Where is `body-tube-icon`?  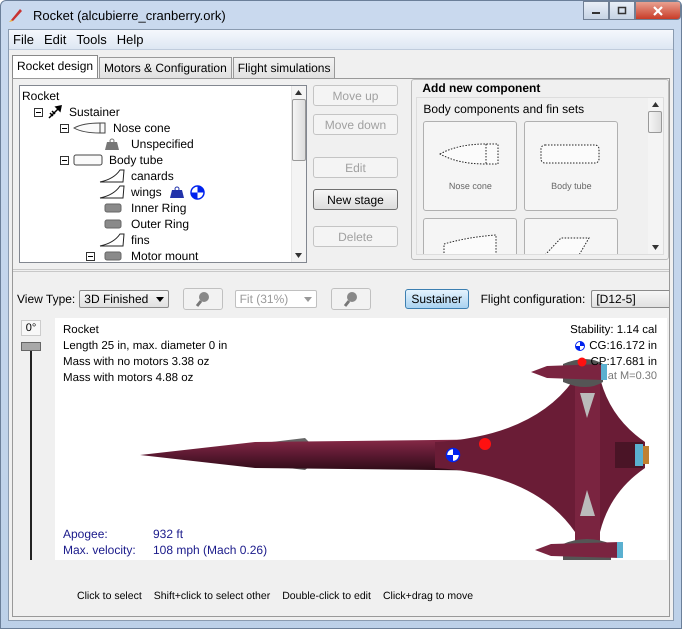
body-tube-icon is located at coordinates (88, 160).